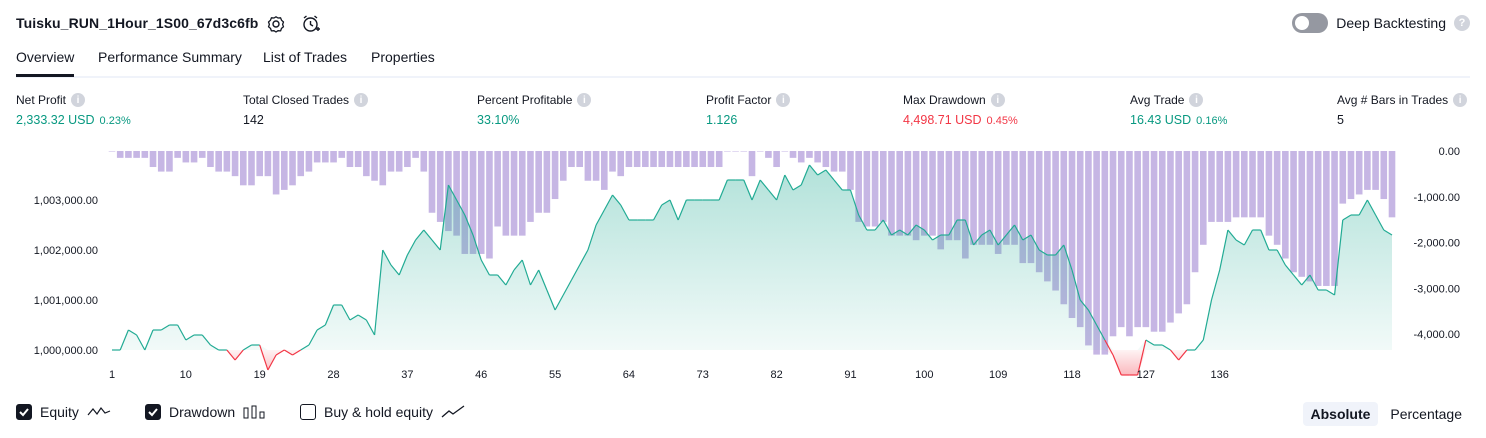 Image resolution: width=1486 pixels, height=438 pixels. What do you see at coordinates (960, 110) in the screenshot?
I see `metric-max-drawdown: Max Drawdown i 4,498.71 USD 0.45%` at bounding box center [960, 110].